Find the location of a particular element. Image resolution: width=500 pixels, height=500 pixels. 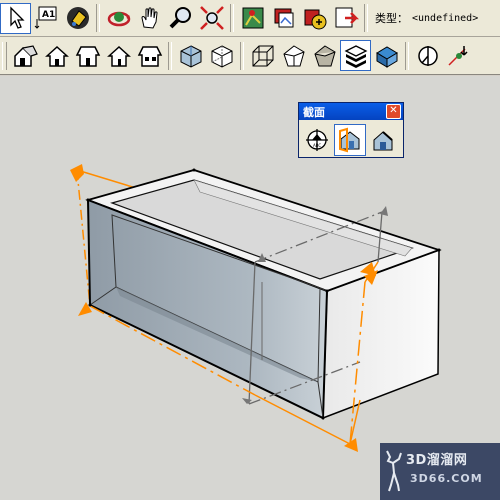

section-toolbar-panel: 截面 ✕ ABC is located at coordinates (351, 130).